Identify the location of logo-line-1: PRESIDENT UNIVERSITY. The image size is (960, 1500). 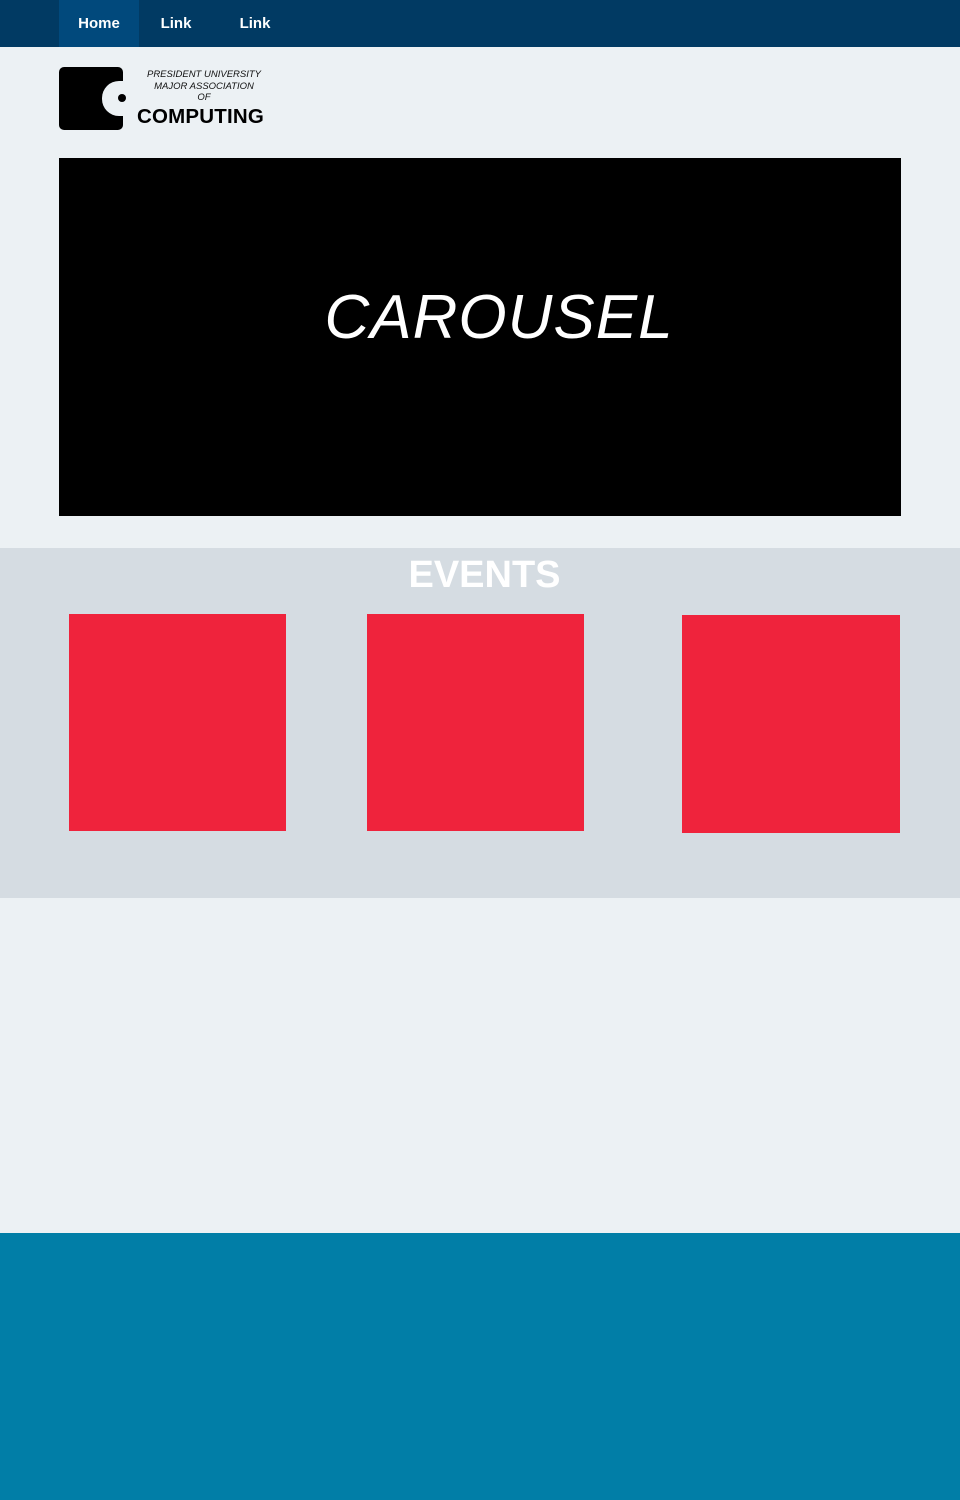
(204, 74).